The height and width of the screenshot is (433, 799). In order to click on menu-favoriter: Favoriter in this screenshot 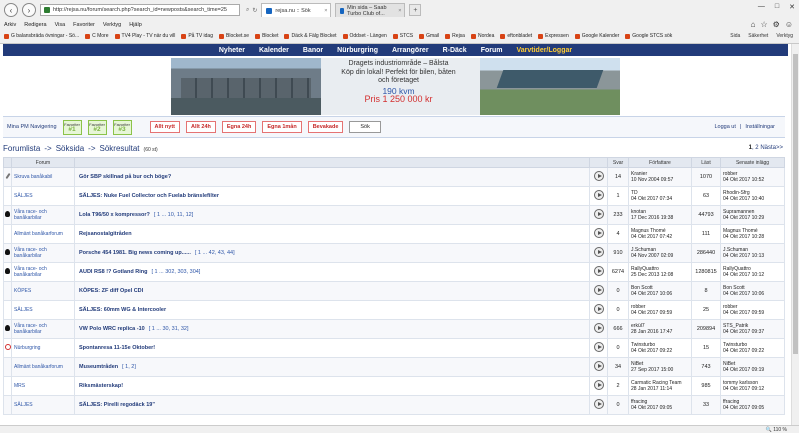, I will do `click(84, 25)`.